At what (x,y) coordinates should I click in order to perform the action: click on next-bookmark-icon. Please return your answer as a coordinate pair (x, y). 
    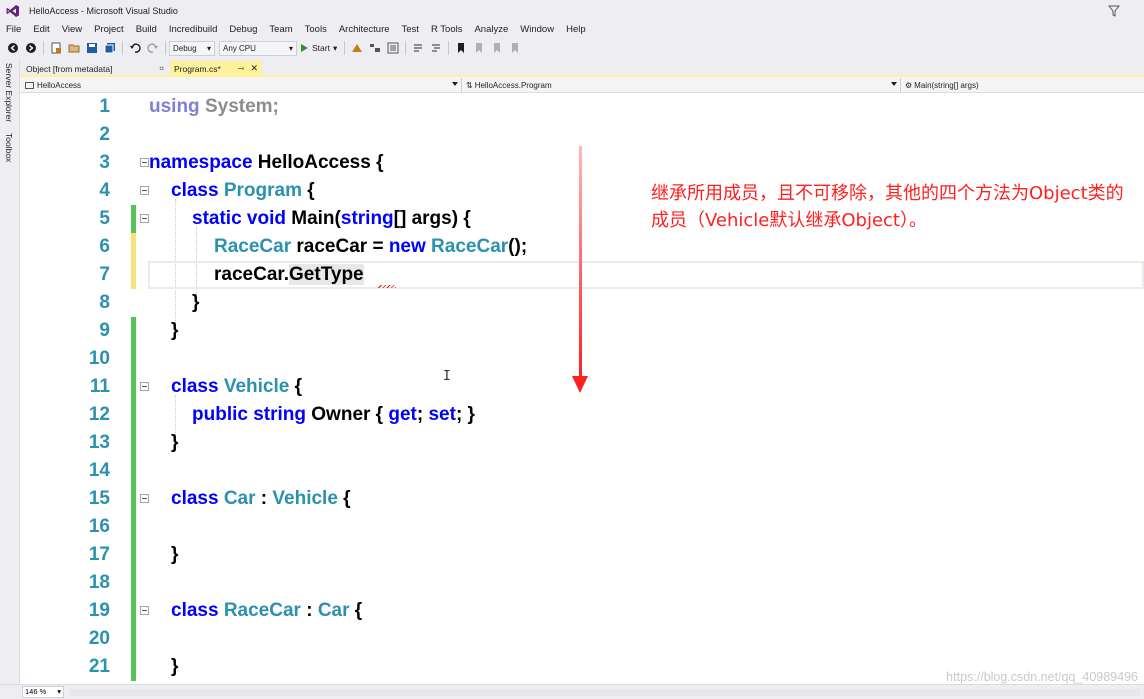
    Looking at the image, I should click on (497, 48).